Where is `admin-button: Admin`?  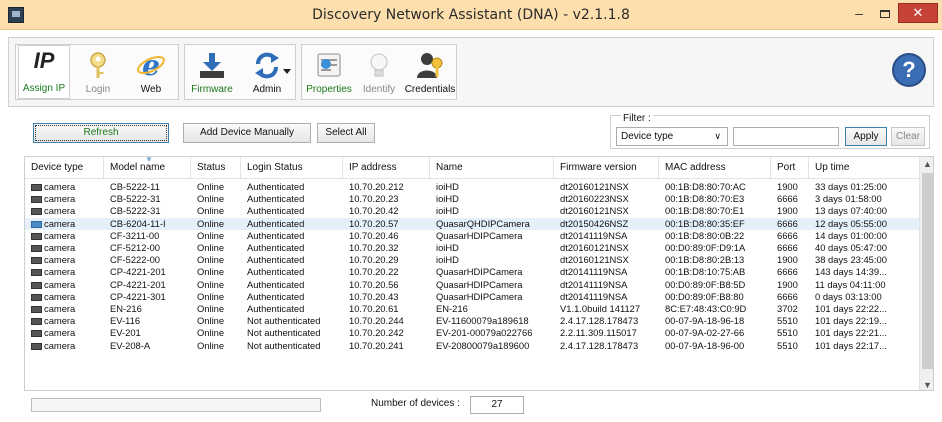 admin-button: Admin is located at coordinates (267, 72).